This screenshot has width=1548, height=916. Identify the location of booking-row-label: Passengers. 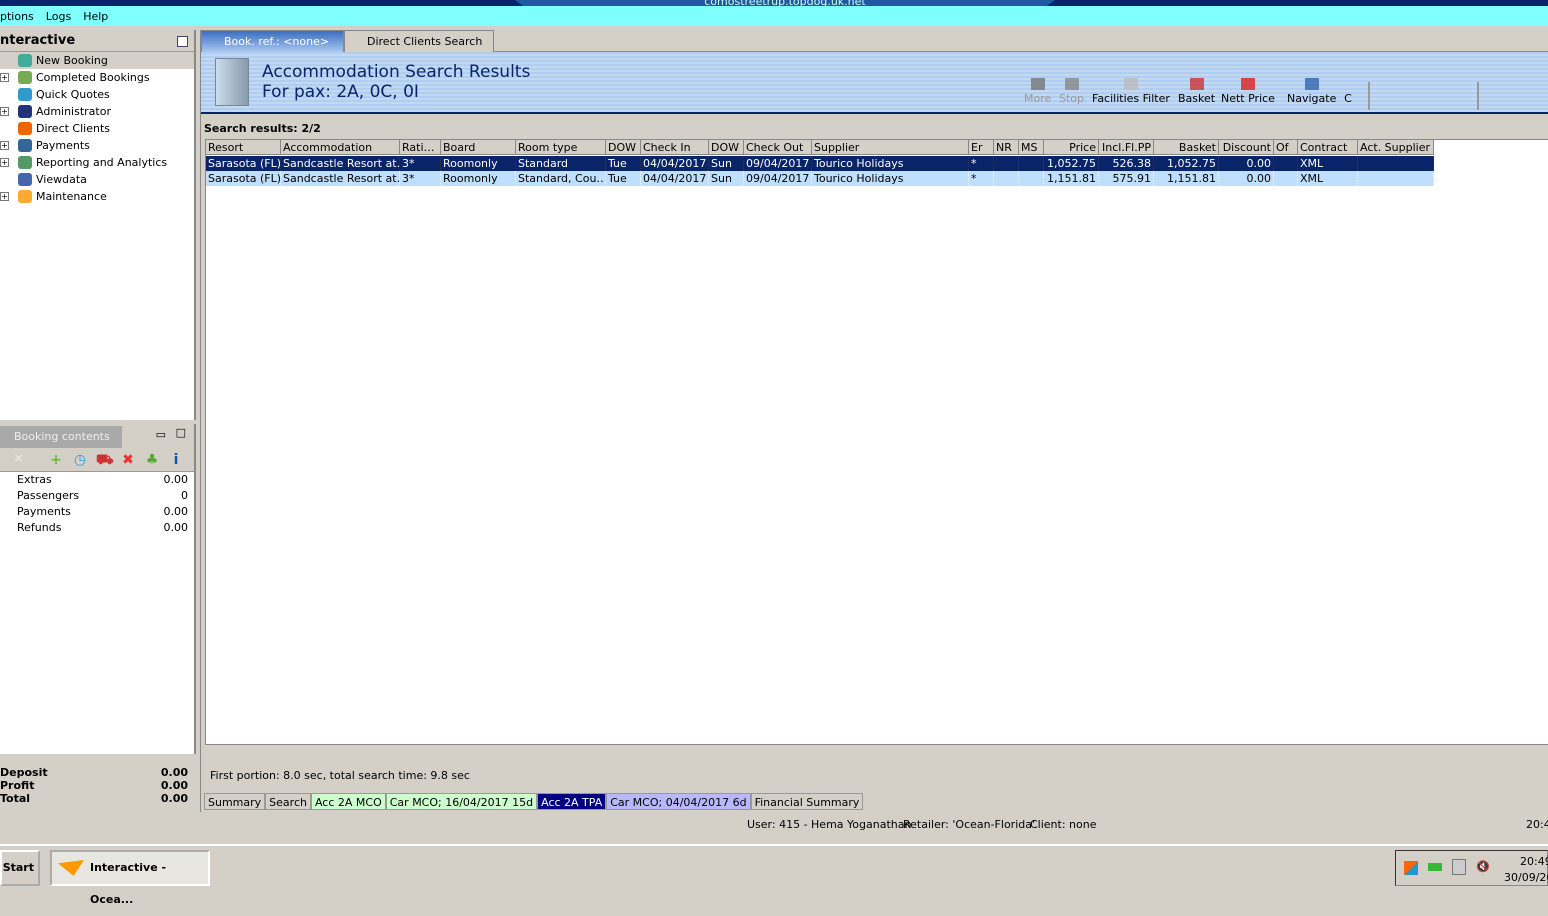
(48, 495).